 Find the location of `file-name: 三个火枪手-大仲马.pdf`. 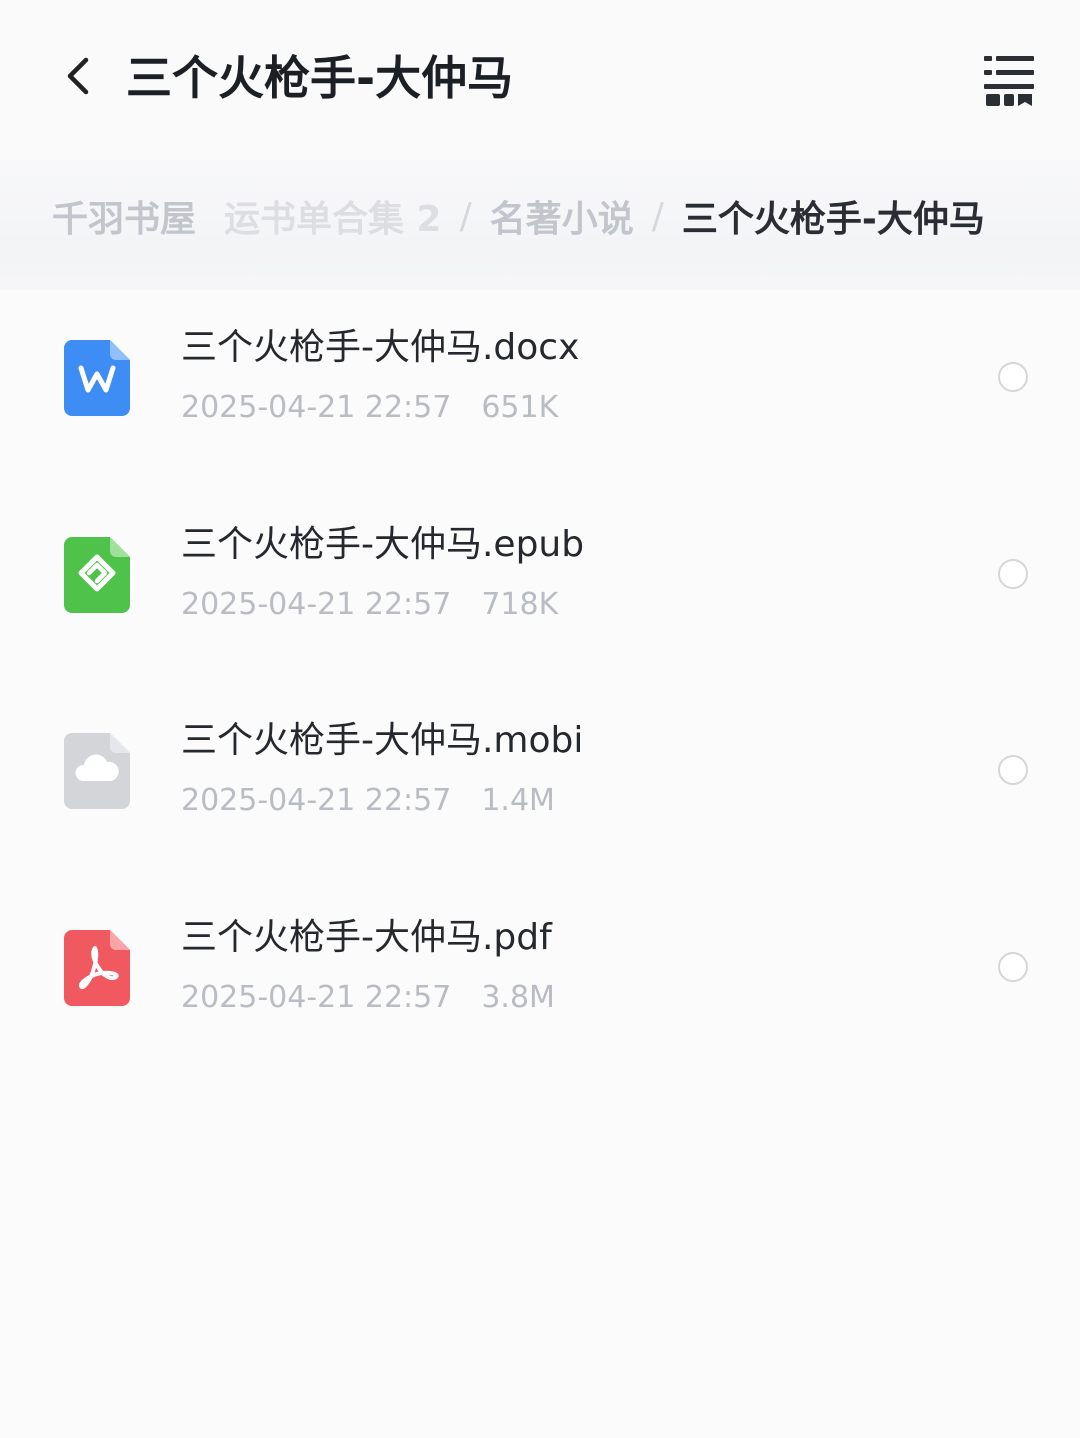

file-name: 三个火枪手-大仲马.pdf is located at coordinates (366, 937).